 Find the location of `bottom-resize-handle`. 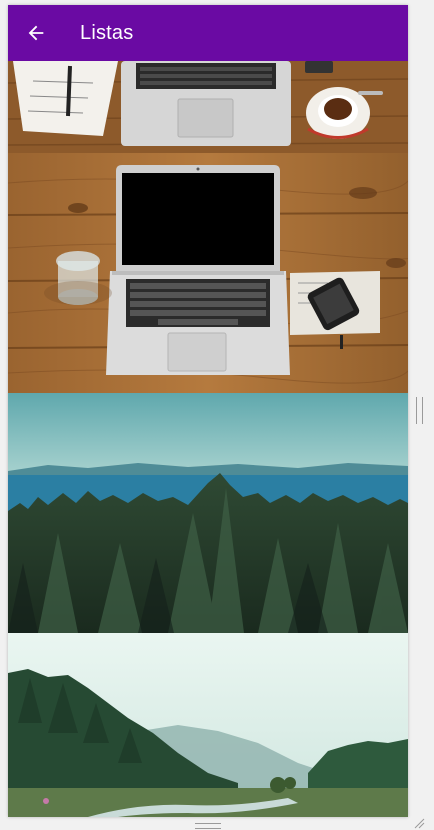

bottom-resize-handle is located at coordinates (208, 826).